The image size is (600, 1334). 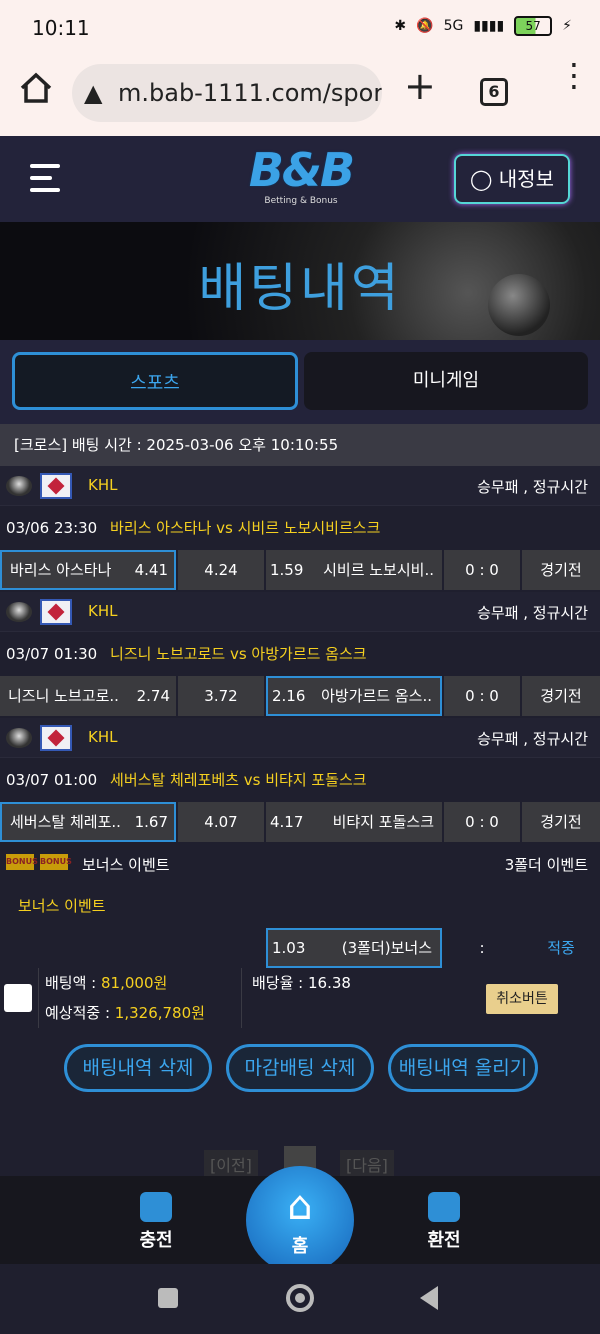 I want to click on bonus-header: 보너스 이벤트, so click(x=62, y=906).